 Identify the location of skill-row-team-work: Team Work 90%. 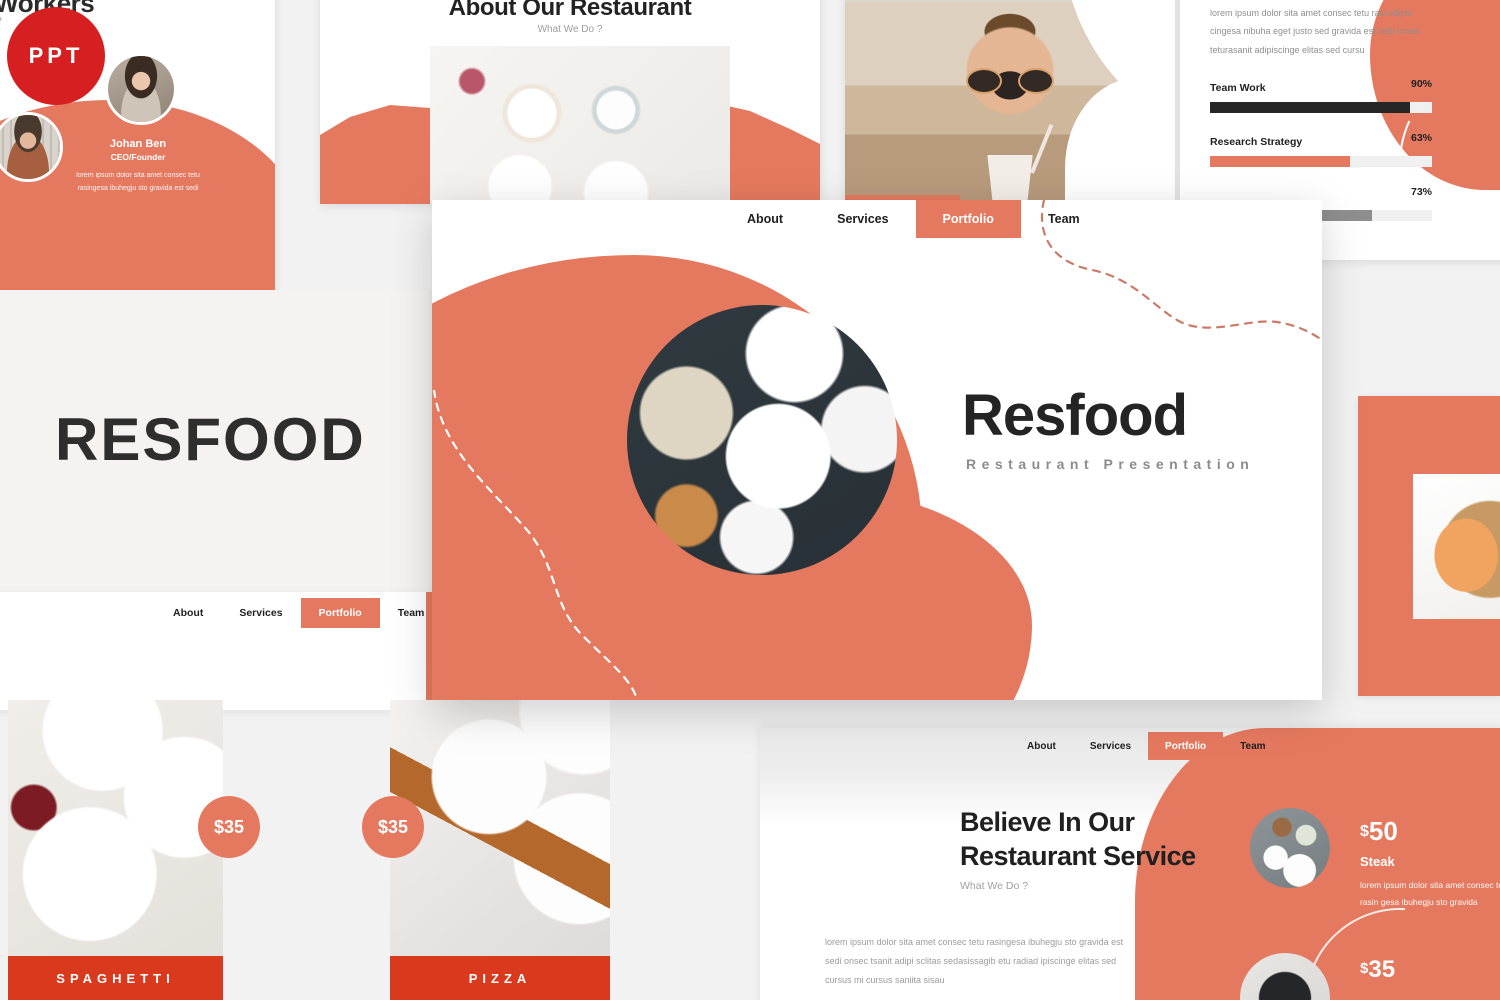
(1321, 95).